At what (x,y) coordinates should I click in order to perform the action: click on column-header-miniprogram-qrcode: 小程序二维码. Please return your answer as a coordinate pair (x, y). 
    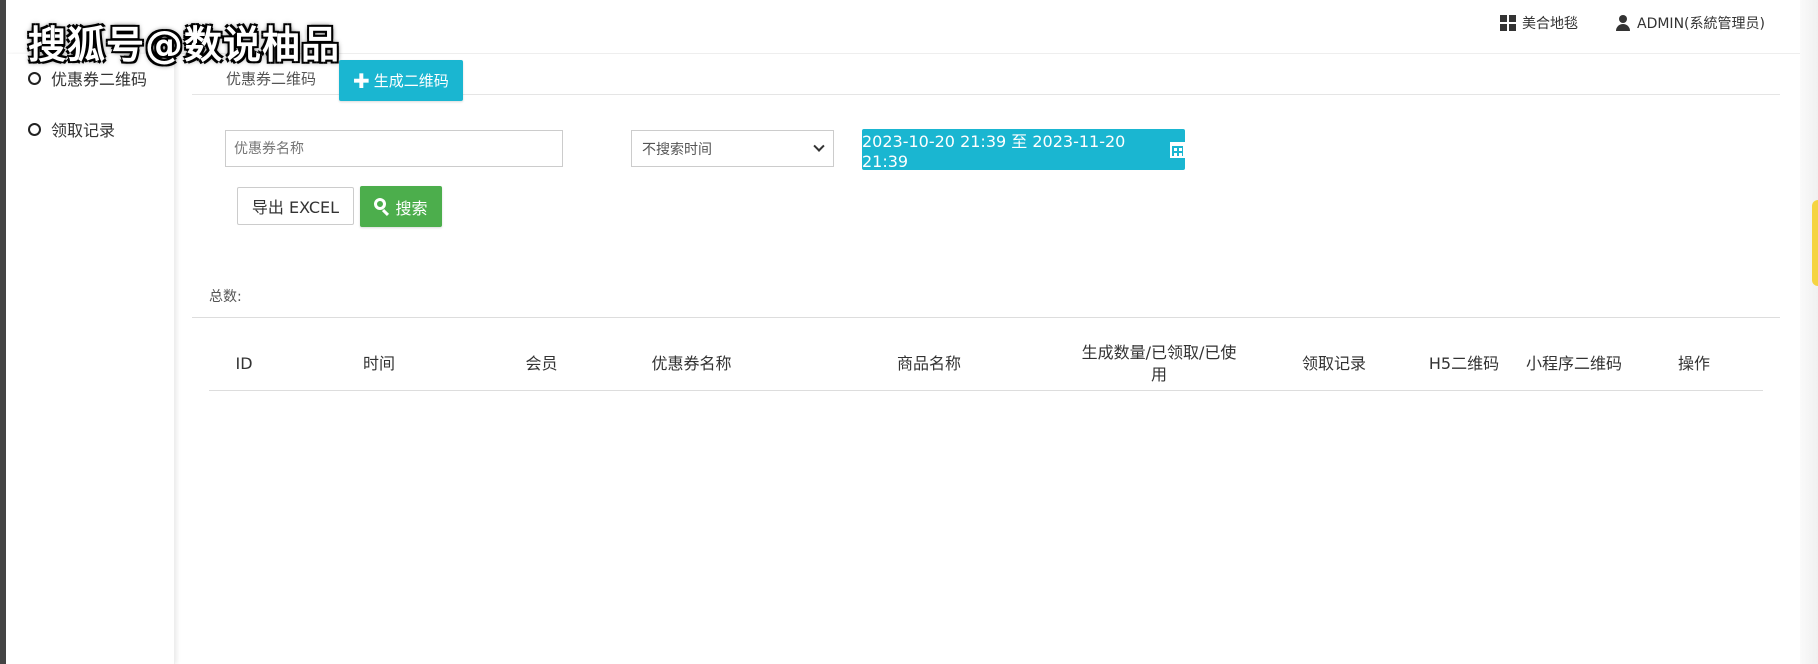
    Looking at the image, I should click on (1573, 363).